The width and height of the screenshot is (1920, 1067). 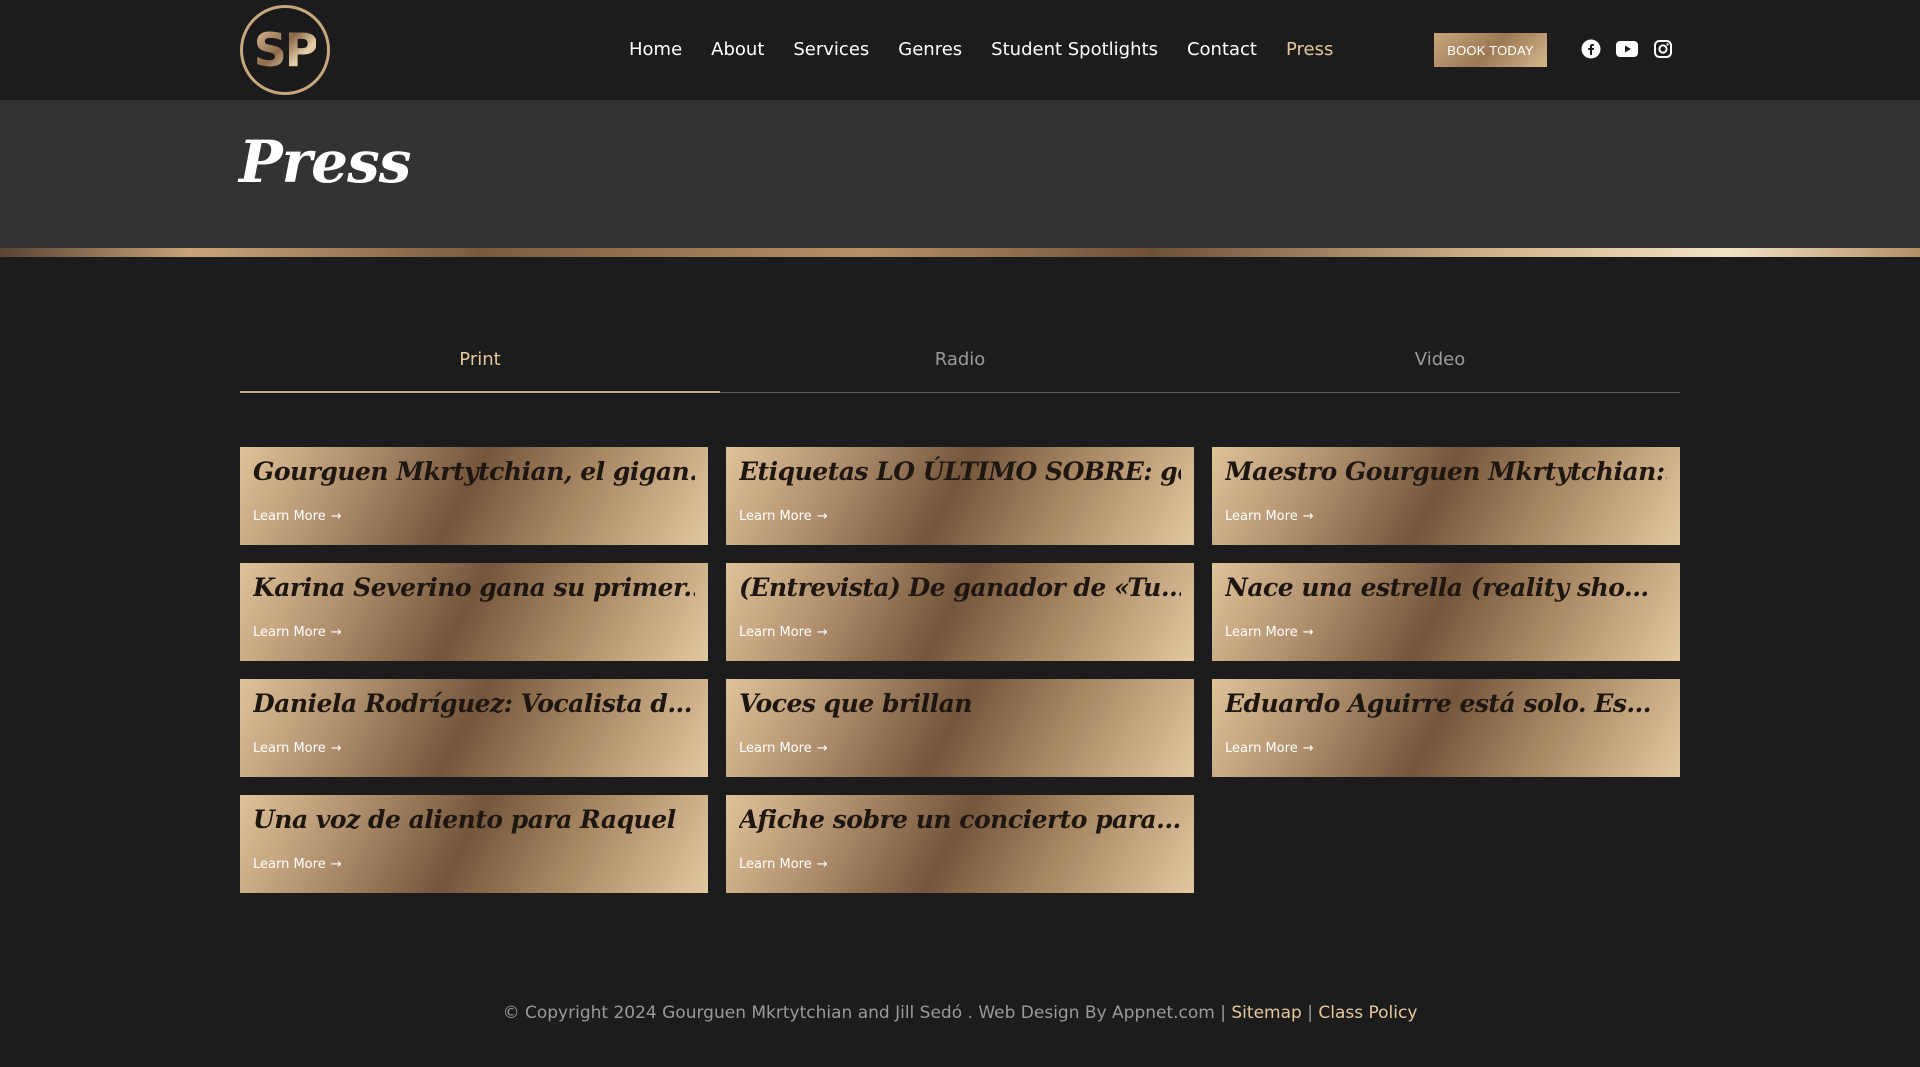 I want to click on tab-video: Video, so click(x=1440, y=366).